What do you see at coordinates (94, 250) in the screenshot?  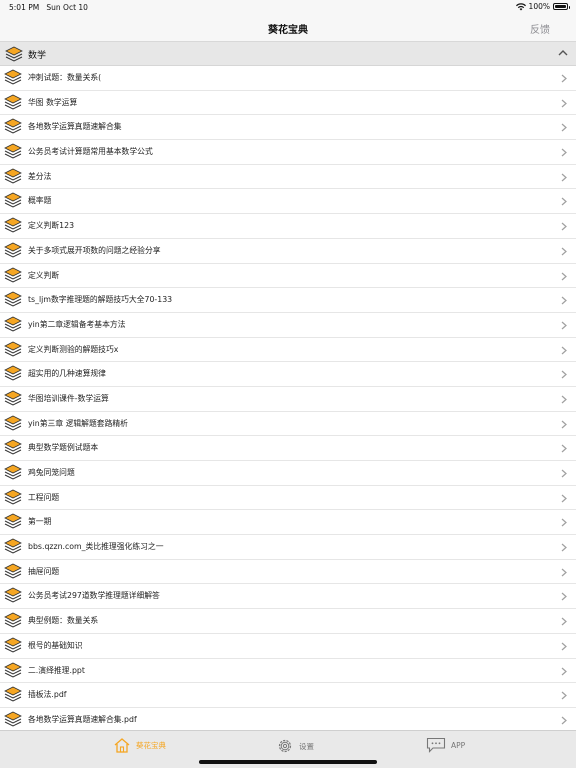 I see `list-item-label: 关于多项式展开项数的问题之经验分享` at bounding box center [94, 250].